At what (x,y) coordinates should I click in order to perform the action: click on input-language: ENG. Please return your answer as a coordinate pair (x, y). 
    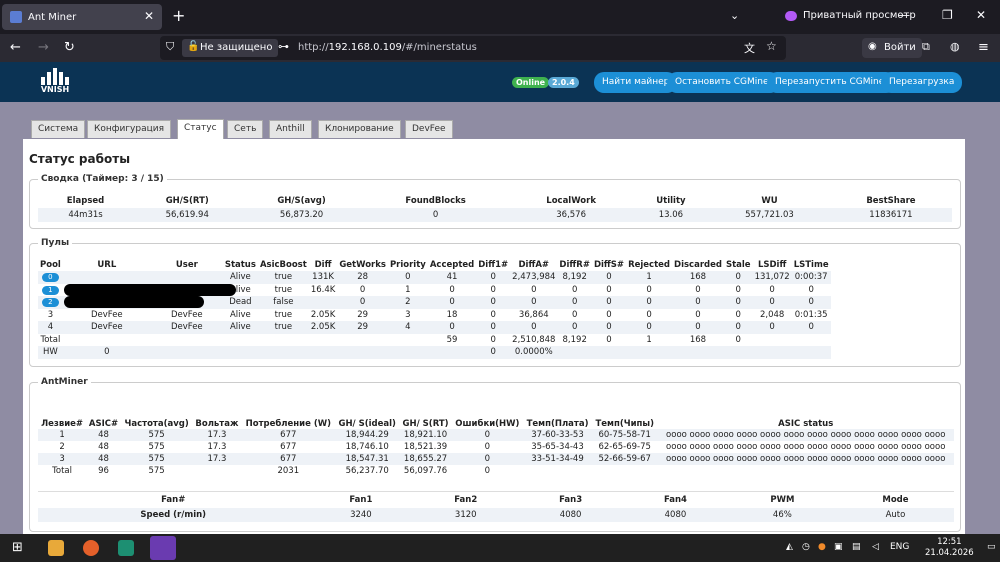
    Looking at the image, I should click on (899, 547).